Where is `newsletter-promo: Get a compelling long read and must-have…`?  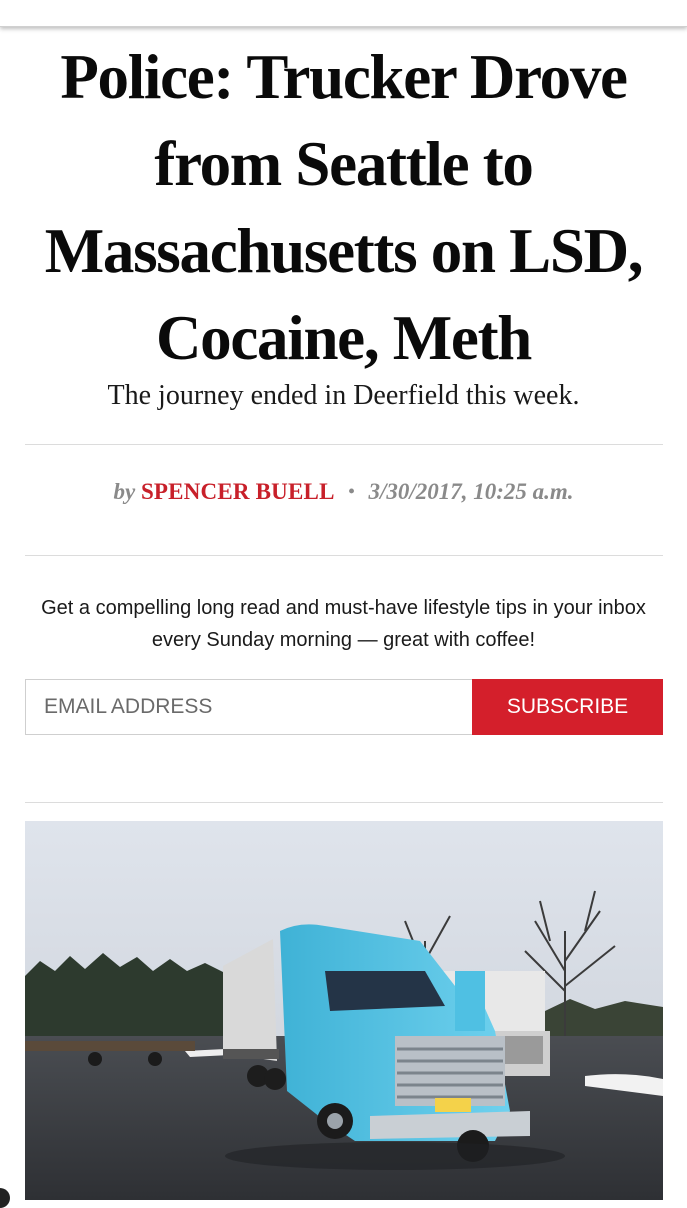 newsletter-promo: Get a compelling long read and must-have… is located at coordinates (343, 624).